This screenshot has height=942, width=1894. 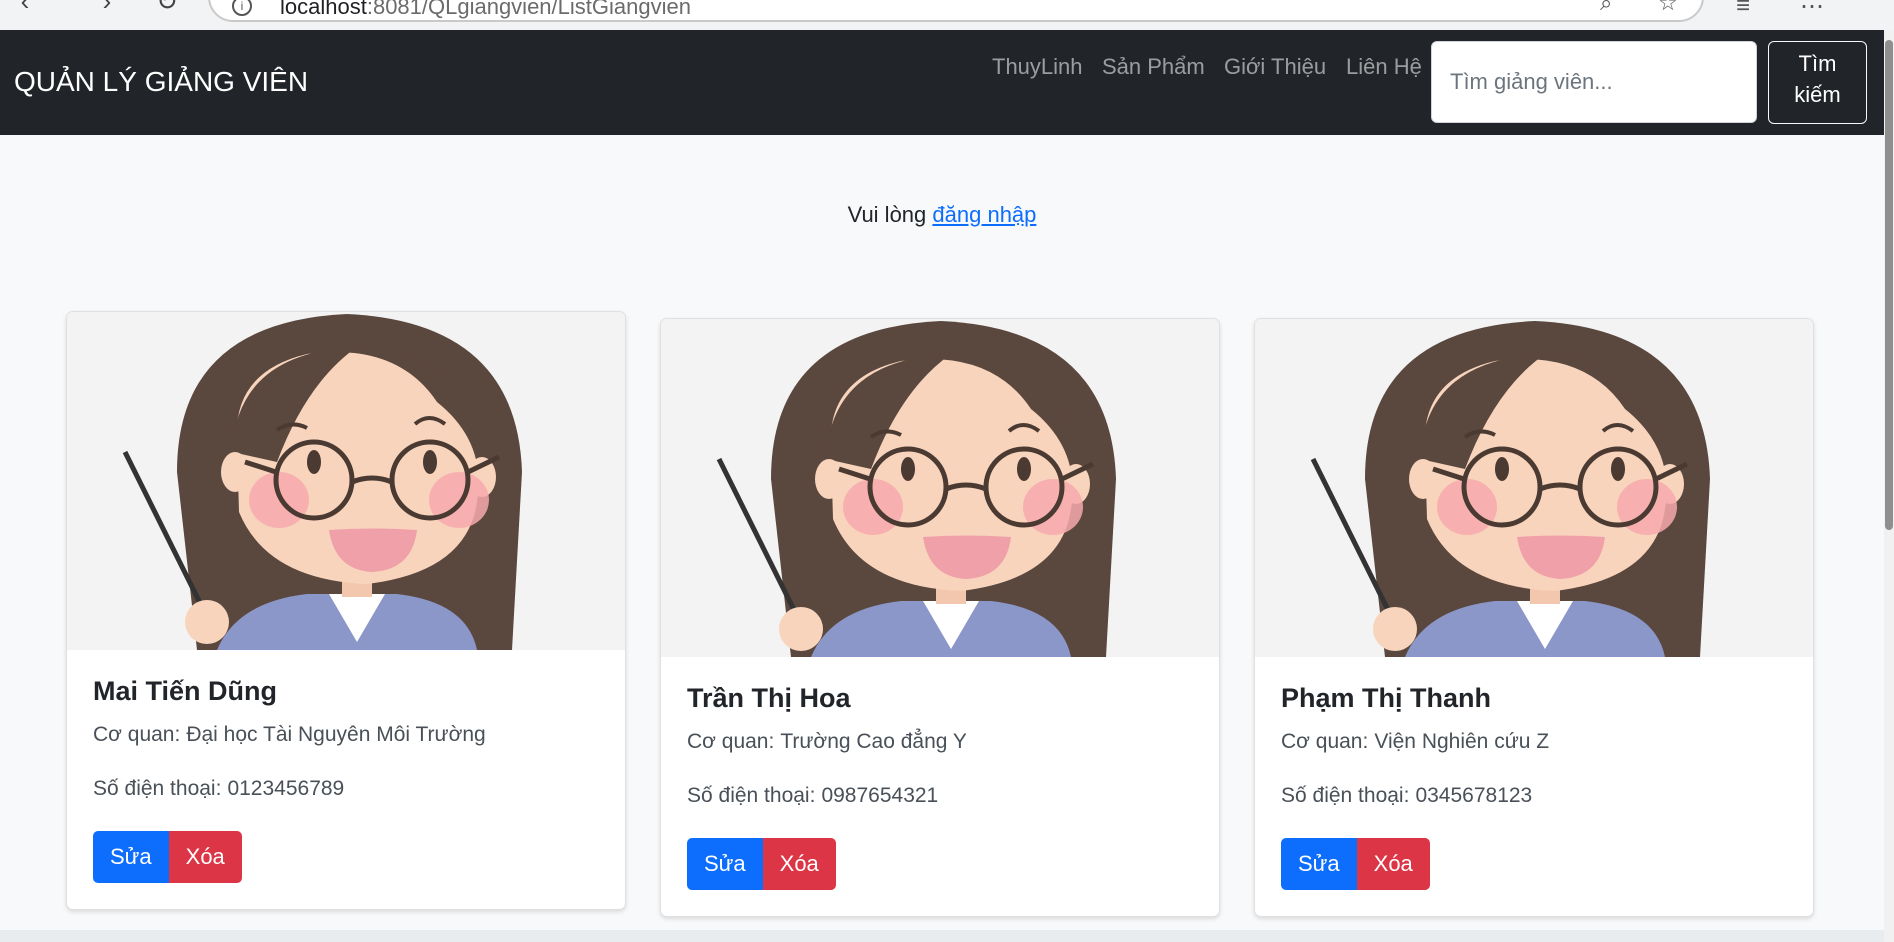 What do you see at coordinates (1812, 10) in the screenshot?
I see `more-menu-icon: ⋯` at bounding box center [1812, 10].